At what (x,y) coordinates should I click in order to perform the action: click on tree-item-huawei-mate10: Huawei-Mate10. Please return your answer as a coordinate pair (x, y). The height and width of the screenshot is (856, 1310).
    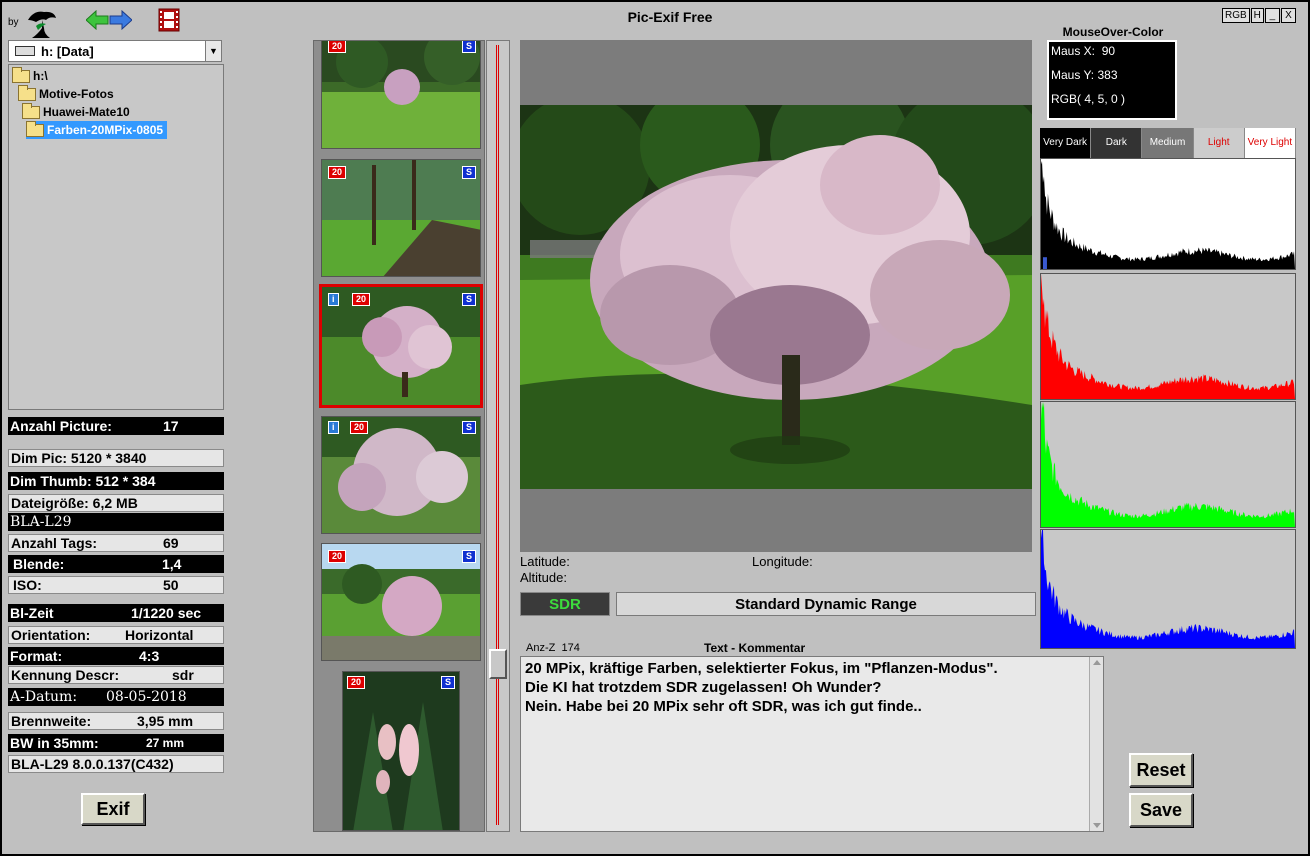
    Looking at the image, I should click on (76, 111).